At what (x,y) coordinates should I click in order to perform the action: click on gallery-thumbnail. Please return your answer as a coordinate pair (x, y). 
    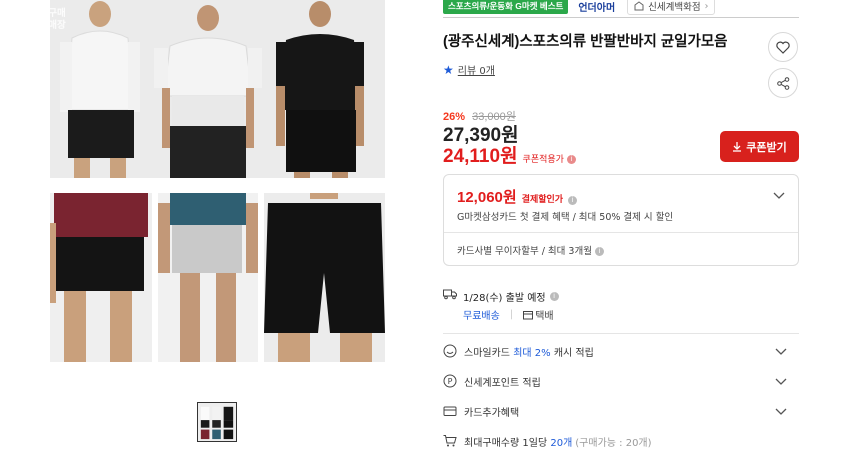
    Looking at the image, I should click on (217, 422).